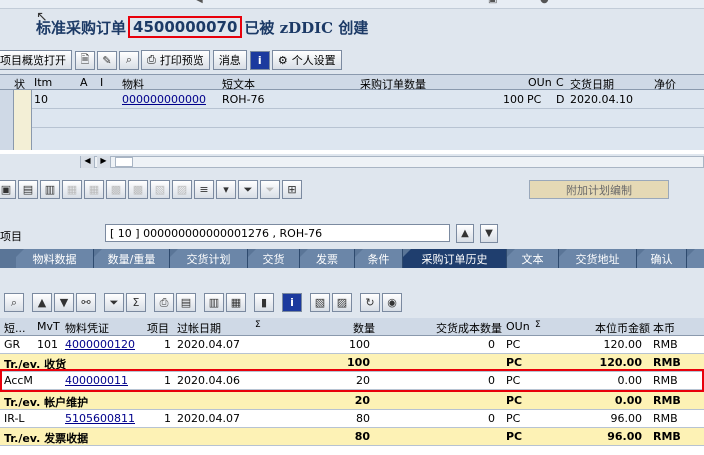 This screenshot has width=704, height=455. Describe the element at coordinates (352, 363) in the screenshot. I see `subtotal-row: Tr./ev. 收货 100 PC 120.00 RMB` at that location.